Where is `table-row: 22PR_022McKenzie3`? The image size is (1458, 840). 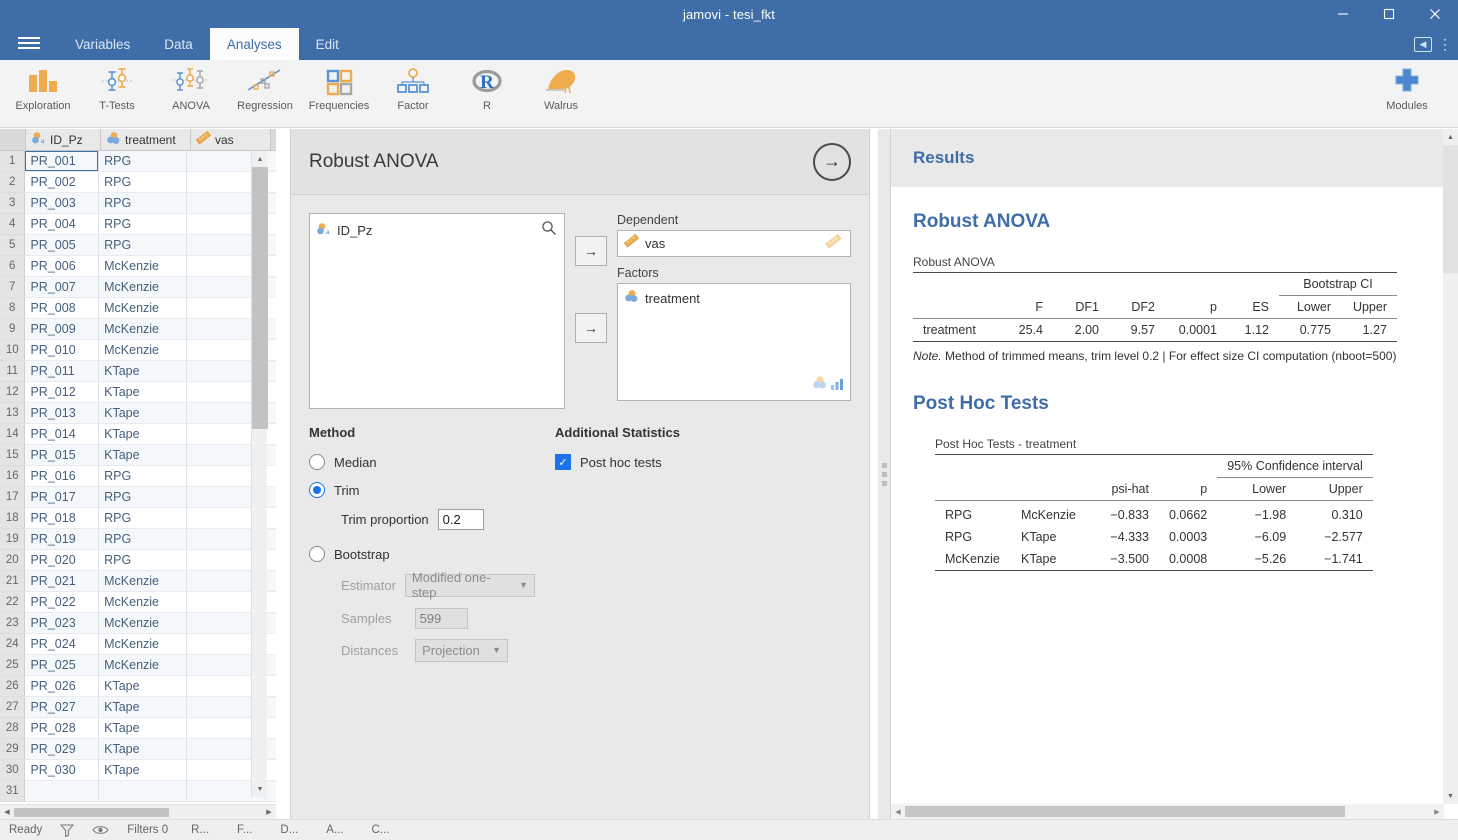 table-row: 22PR_022McKenzie3 is located at coordinates (138, 602).